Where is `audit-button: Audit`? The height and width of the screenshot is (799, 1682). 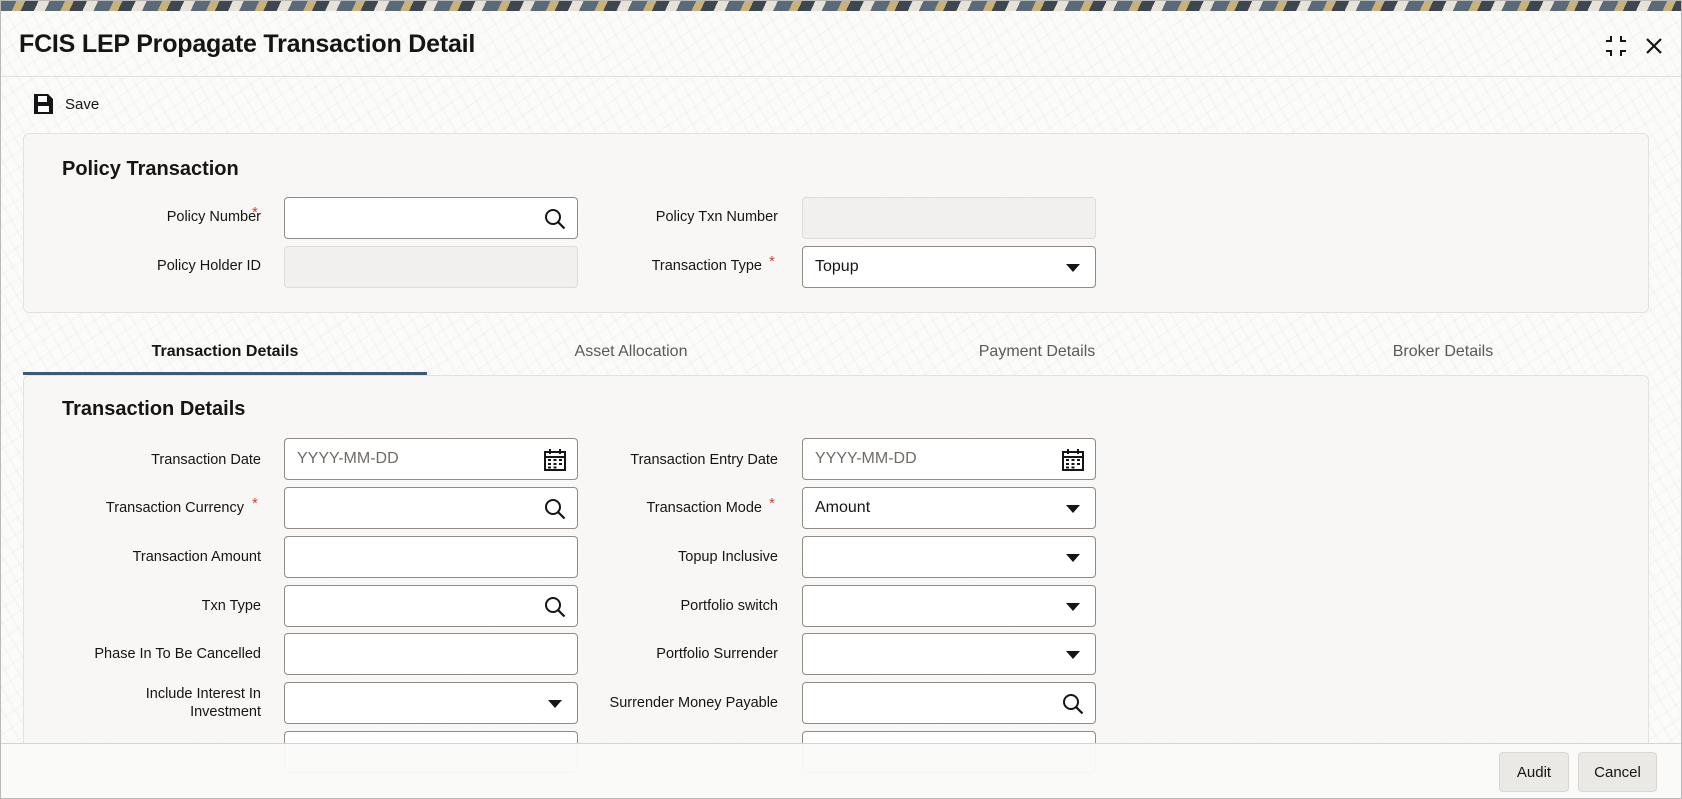
audit-button: Audit is located at coordinates (1534, 772).